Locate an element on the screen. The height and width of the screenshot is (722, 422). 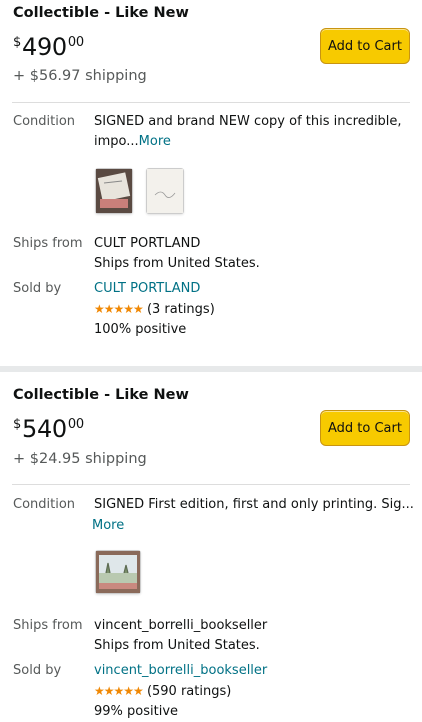
seller-rating: ★★★★★ (3 ratings) is located at coordinates (154, 309).